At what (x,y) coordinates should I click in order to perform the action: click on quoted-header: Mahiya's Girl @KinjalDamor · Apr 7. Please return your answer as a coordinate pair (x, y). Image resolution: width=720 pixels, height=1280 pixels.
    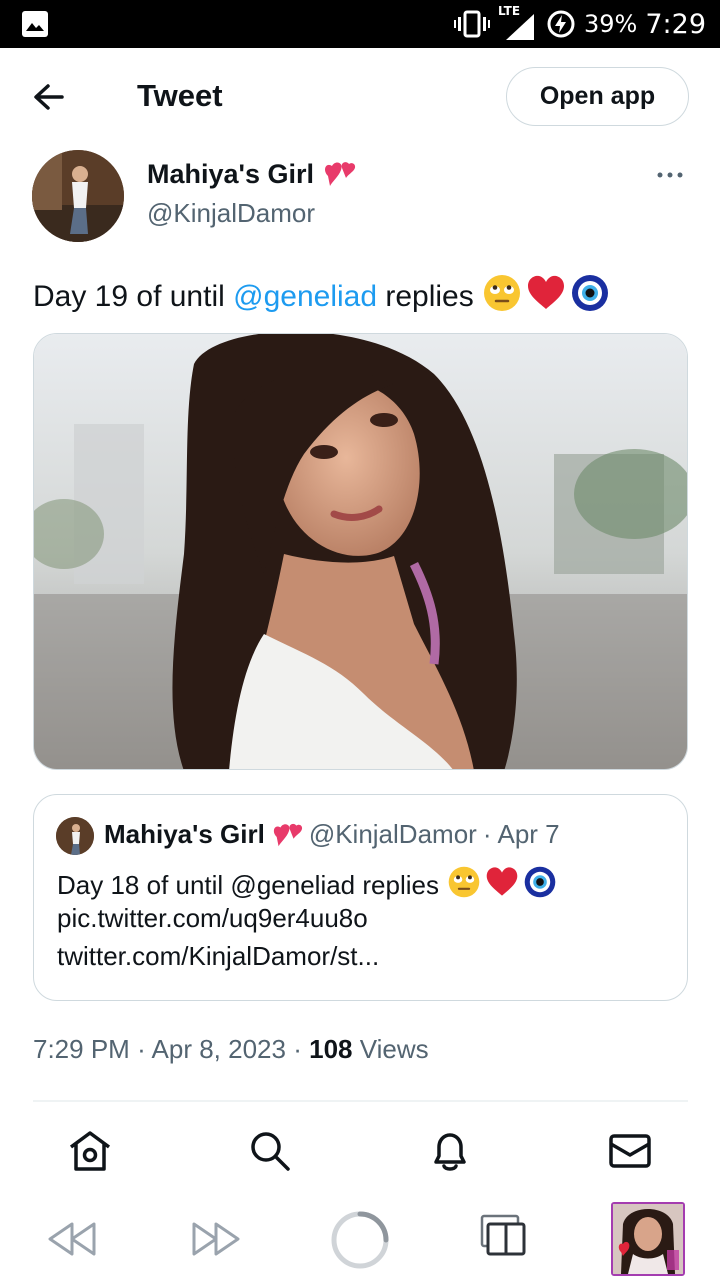
    Looking at the image, I should click on (332, 834).